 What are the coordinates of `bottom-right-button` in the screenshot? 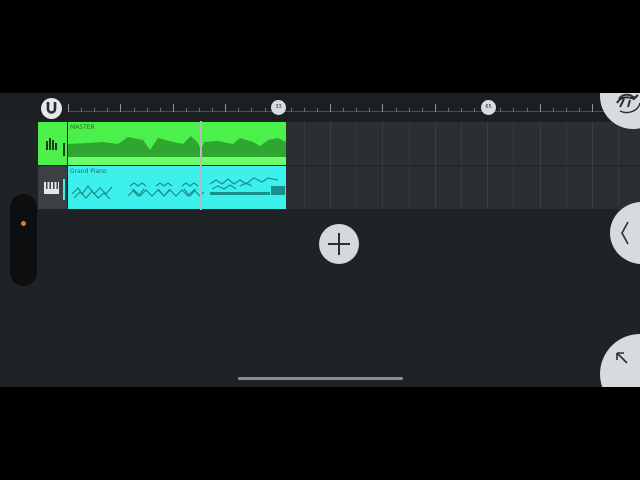 It's located at (620, 360).